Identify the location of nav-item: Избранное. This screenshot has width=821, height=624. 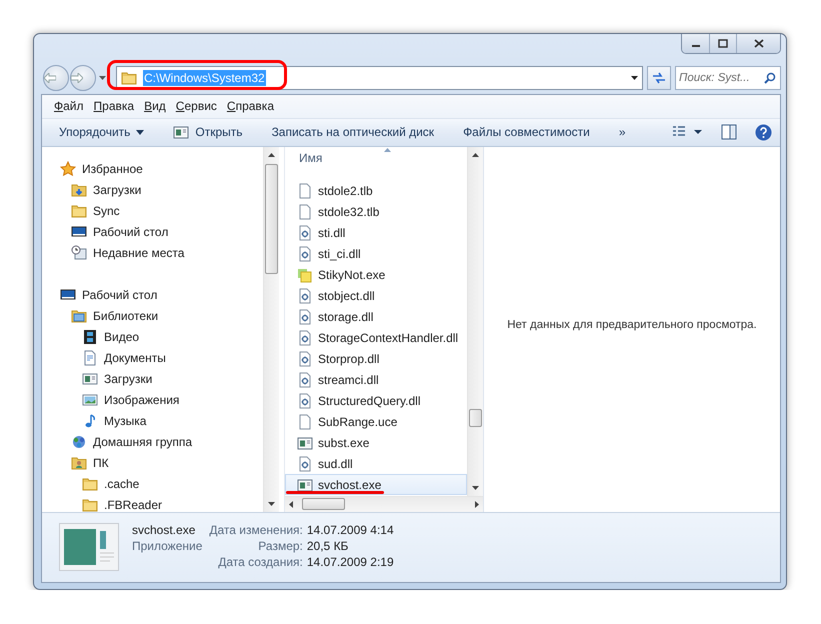
(112, 168).